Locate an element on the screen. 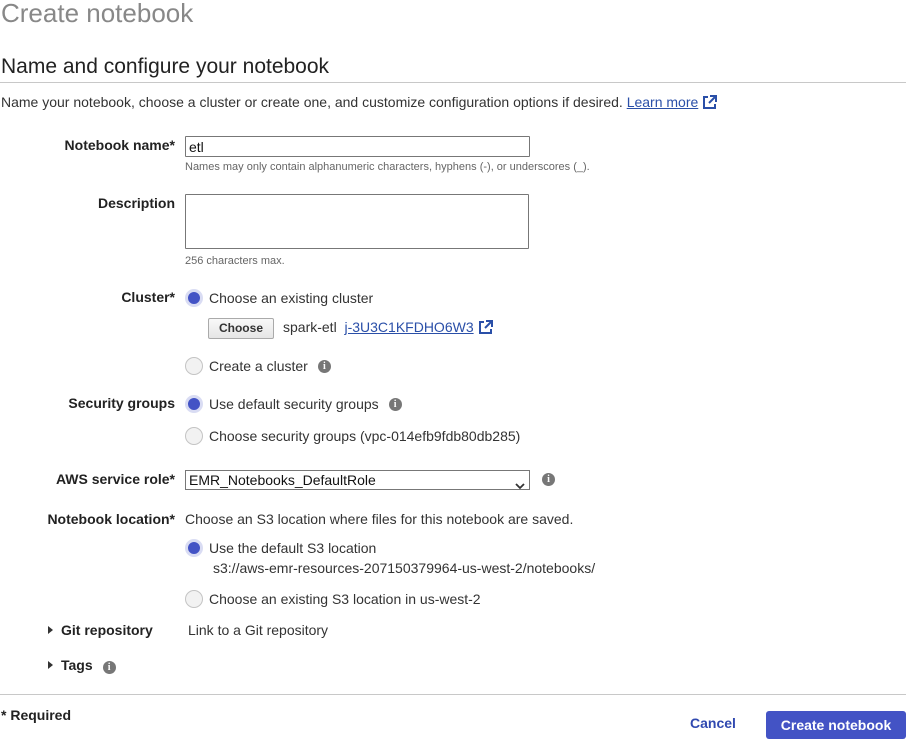  choose-cluster-button: Choose is located at coordinates (241, 328).